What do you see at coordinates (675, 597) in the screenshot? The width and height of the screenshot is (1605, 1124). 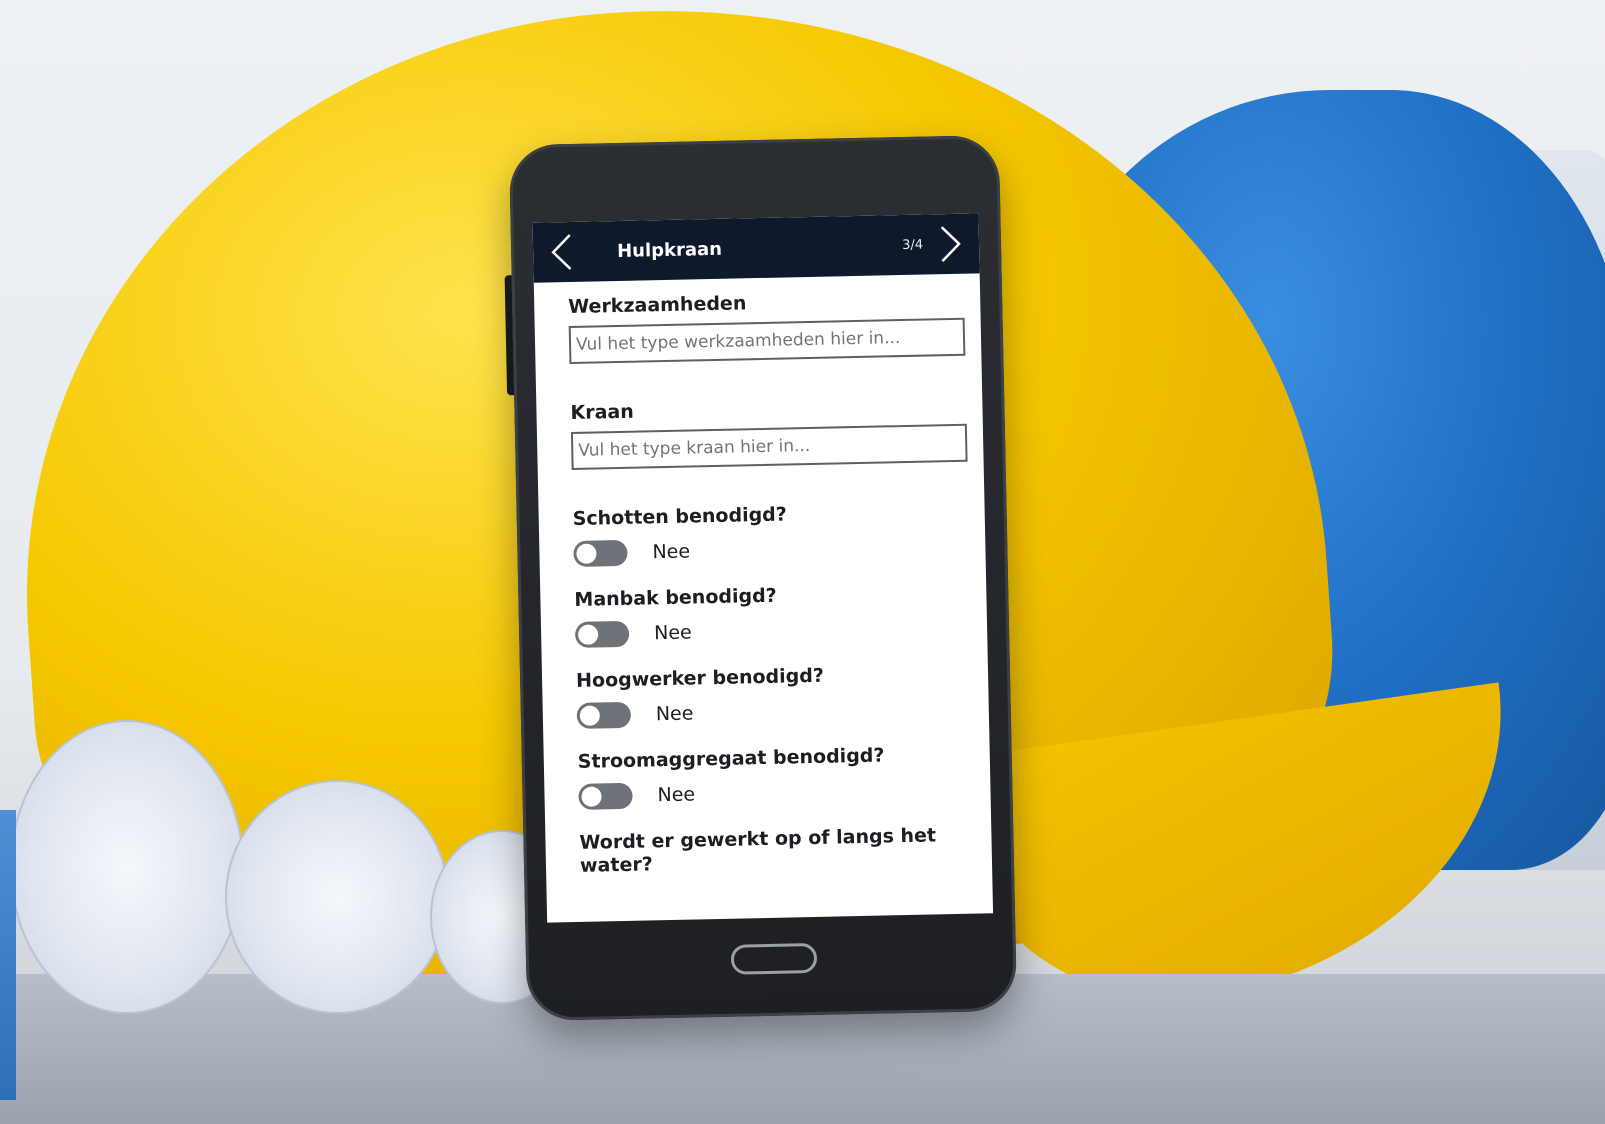 I see `manbak-label: Manbak benodigd?` at bounding box center [675, 597].